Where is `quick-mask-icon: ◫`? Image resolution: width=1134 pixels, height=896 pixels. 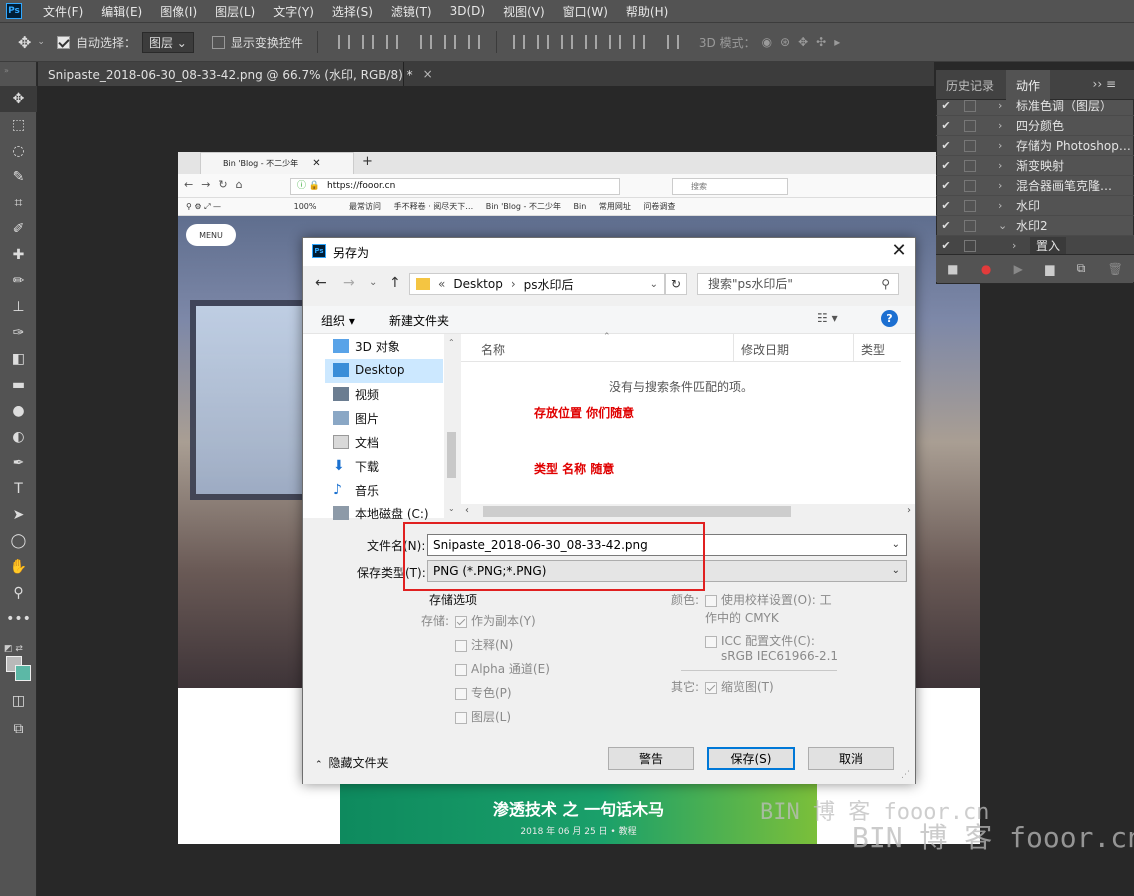
quick-mask-icon: ◫ is located at coordinates (18, 701).